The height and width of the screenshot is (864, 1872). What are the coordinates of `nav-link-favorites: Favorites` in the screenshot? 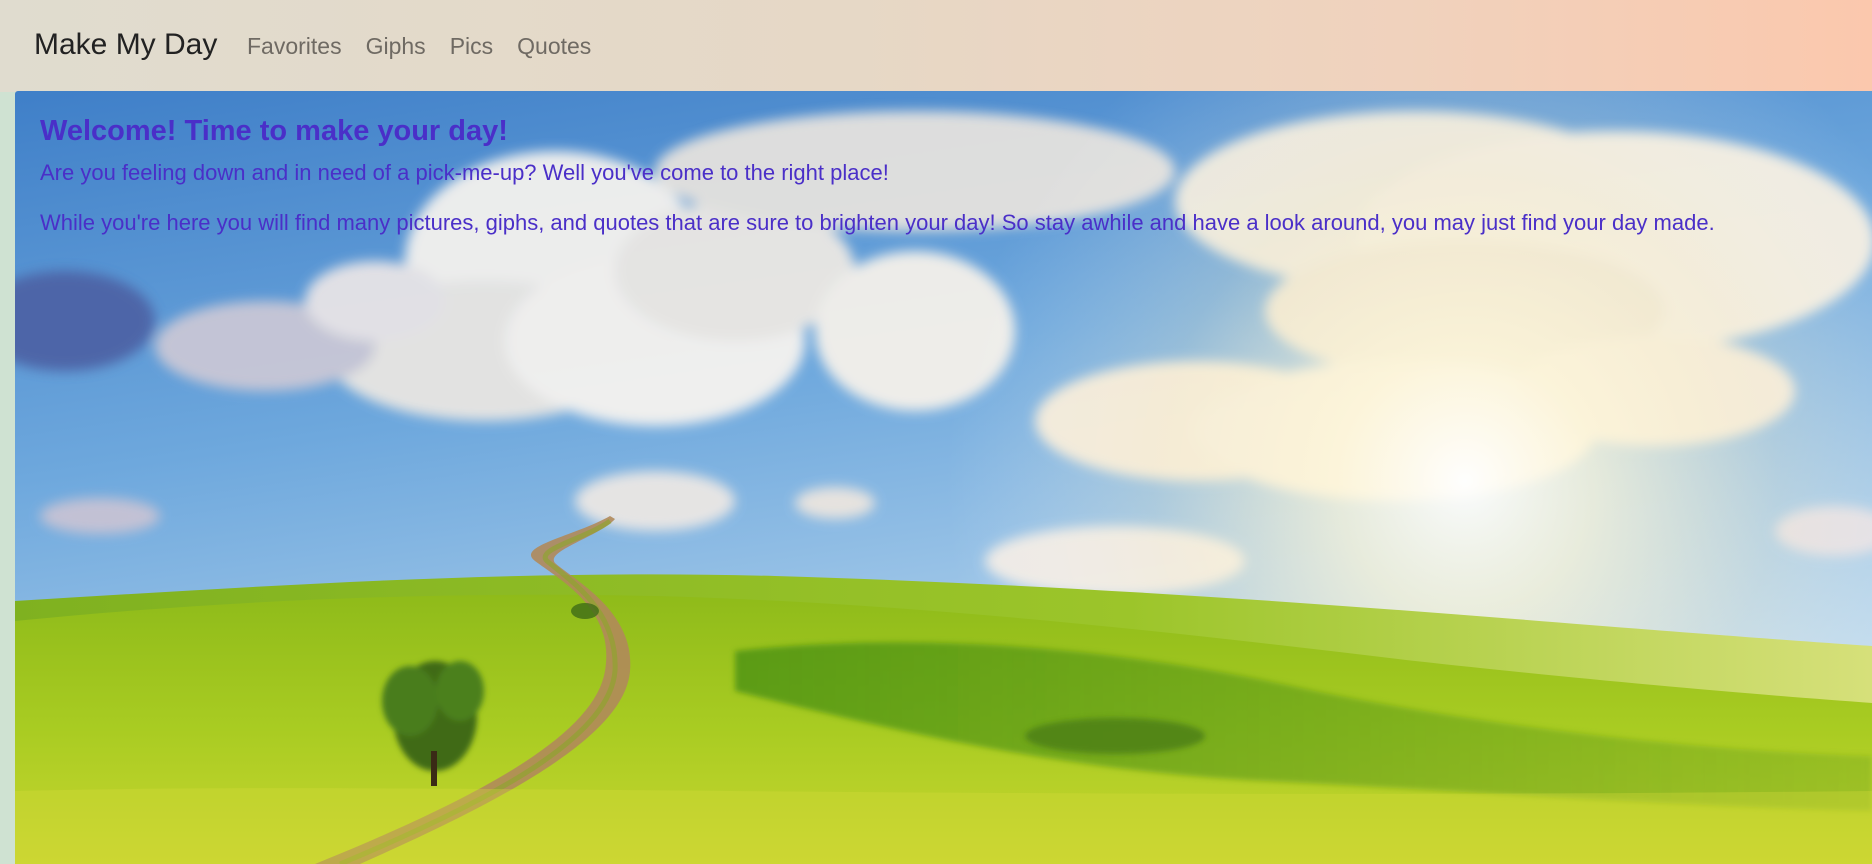 It's located at (294, 46).